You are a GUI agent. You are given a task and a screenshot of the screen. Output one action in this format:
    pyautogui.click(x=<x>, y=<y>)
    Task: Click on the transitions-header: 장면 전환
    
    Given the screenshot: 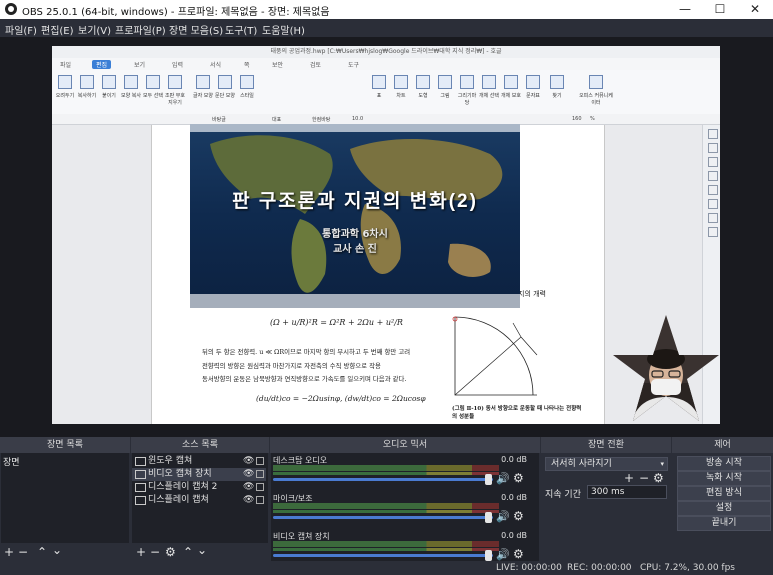 What is the action you would take?
    pyautogui.click(x=606, y=445)
    